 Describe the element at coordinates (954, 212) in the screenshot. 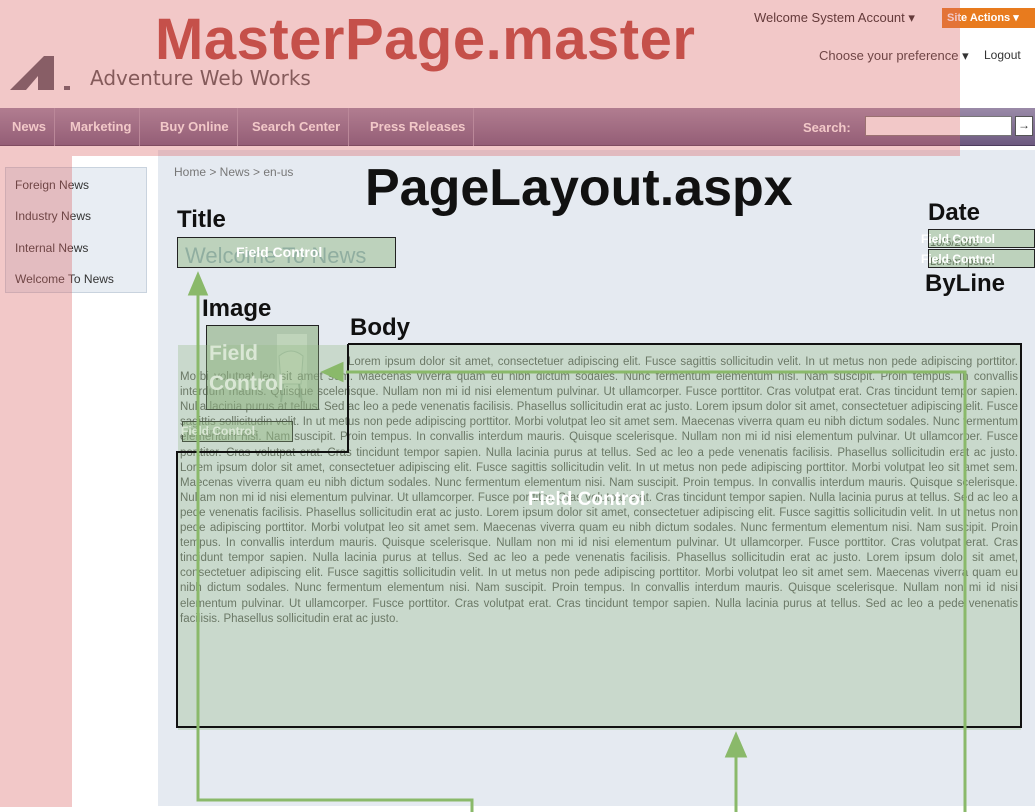

I see `date-zone-label: Date` at that location.